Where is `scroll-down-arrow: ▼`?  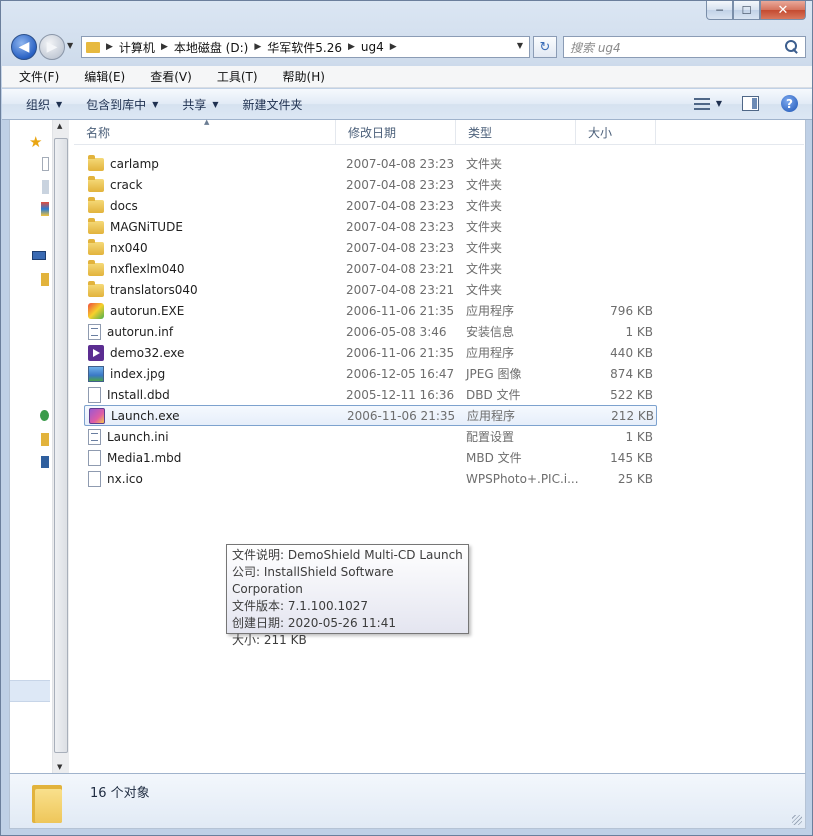
scroll-down-arrow: ▼ is located at coordinates (59, 767).